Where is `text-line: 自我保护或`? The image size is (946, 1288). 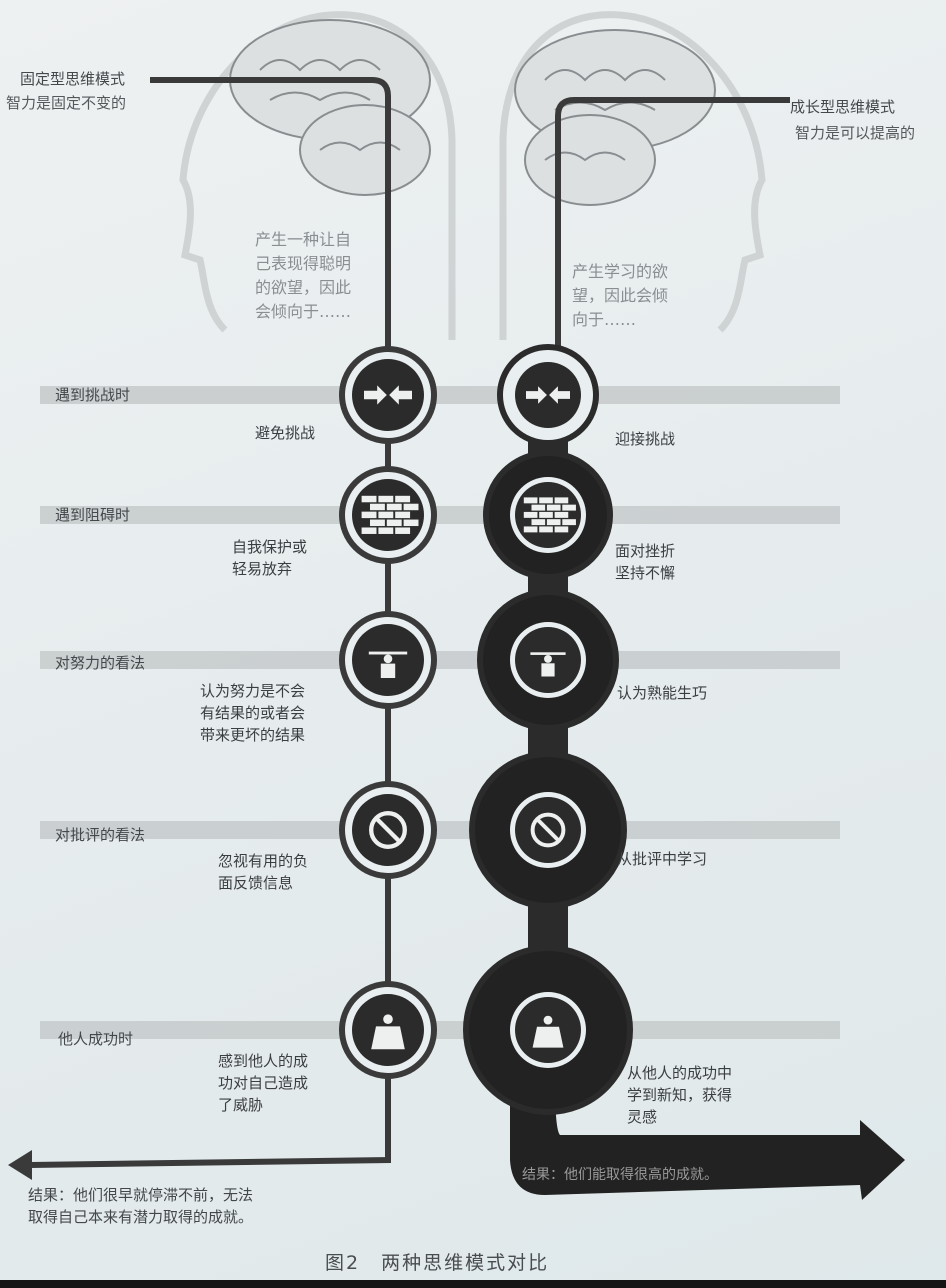
text-line: 自我保护或 is located at coordinates (270, 547).